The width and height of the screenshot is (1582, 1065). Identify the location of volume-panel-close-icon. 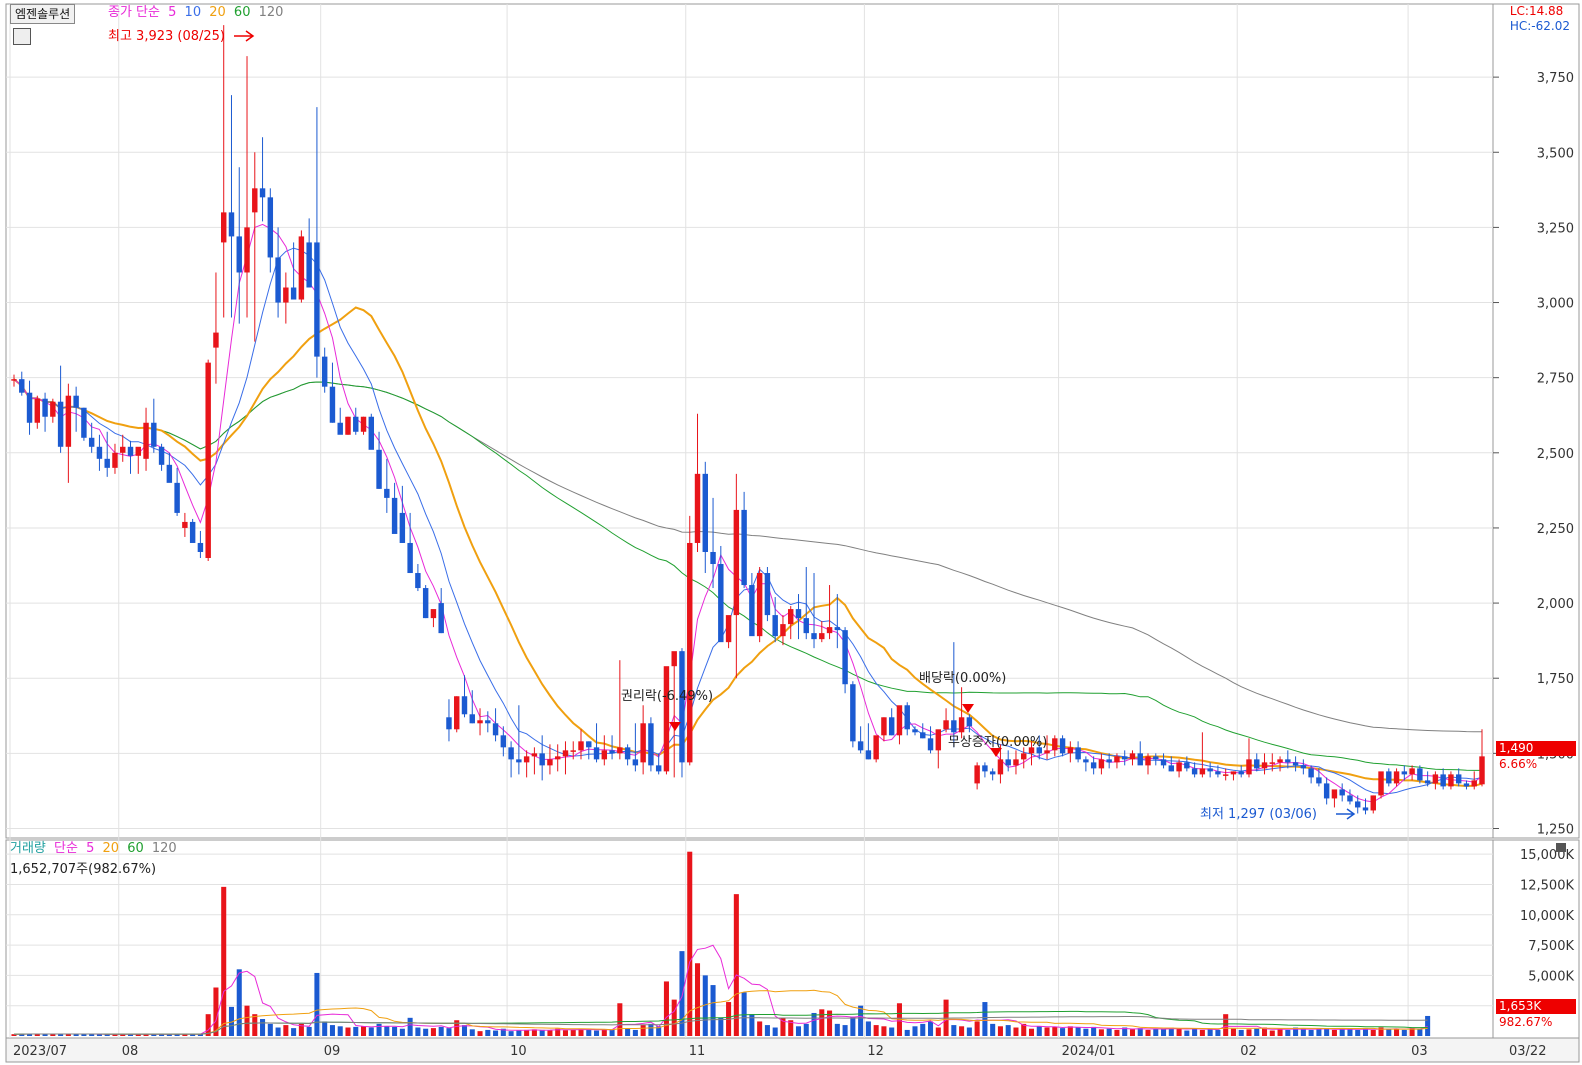
(1561, 847).